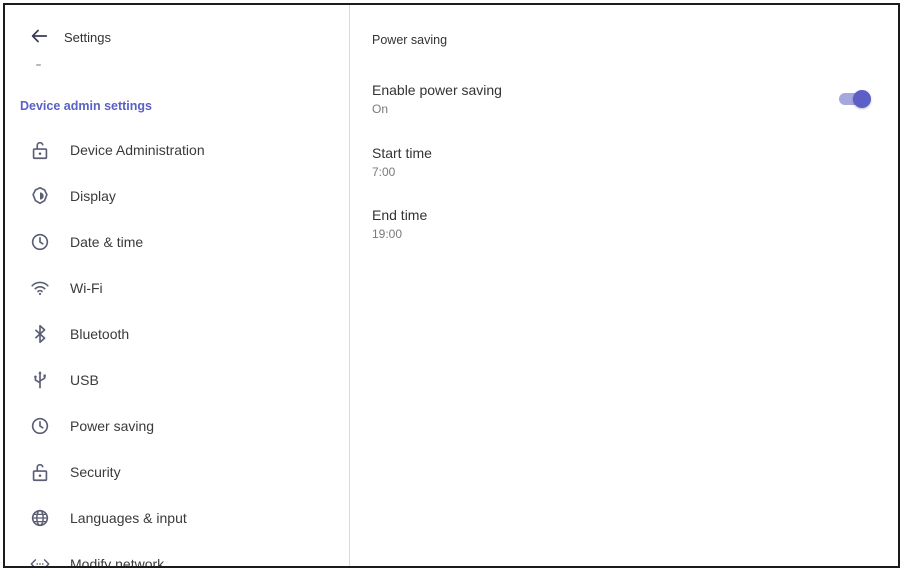 This screenshot has height=572, width=905. What do you see at coordinates (86, 288) in the screenshot?
I see `sidebar-item-label: Wi-Fi` at bounding box center [86, 288].